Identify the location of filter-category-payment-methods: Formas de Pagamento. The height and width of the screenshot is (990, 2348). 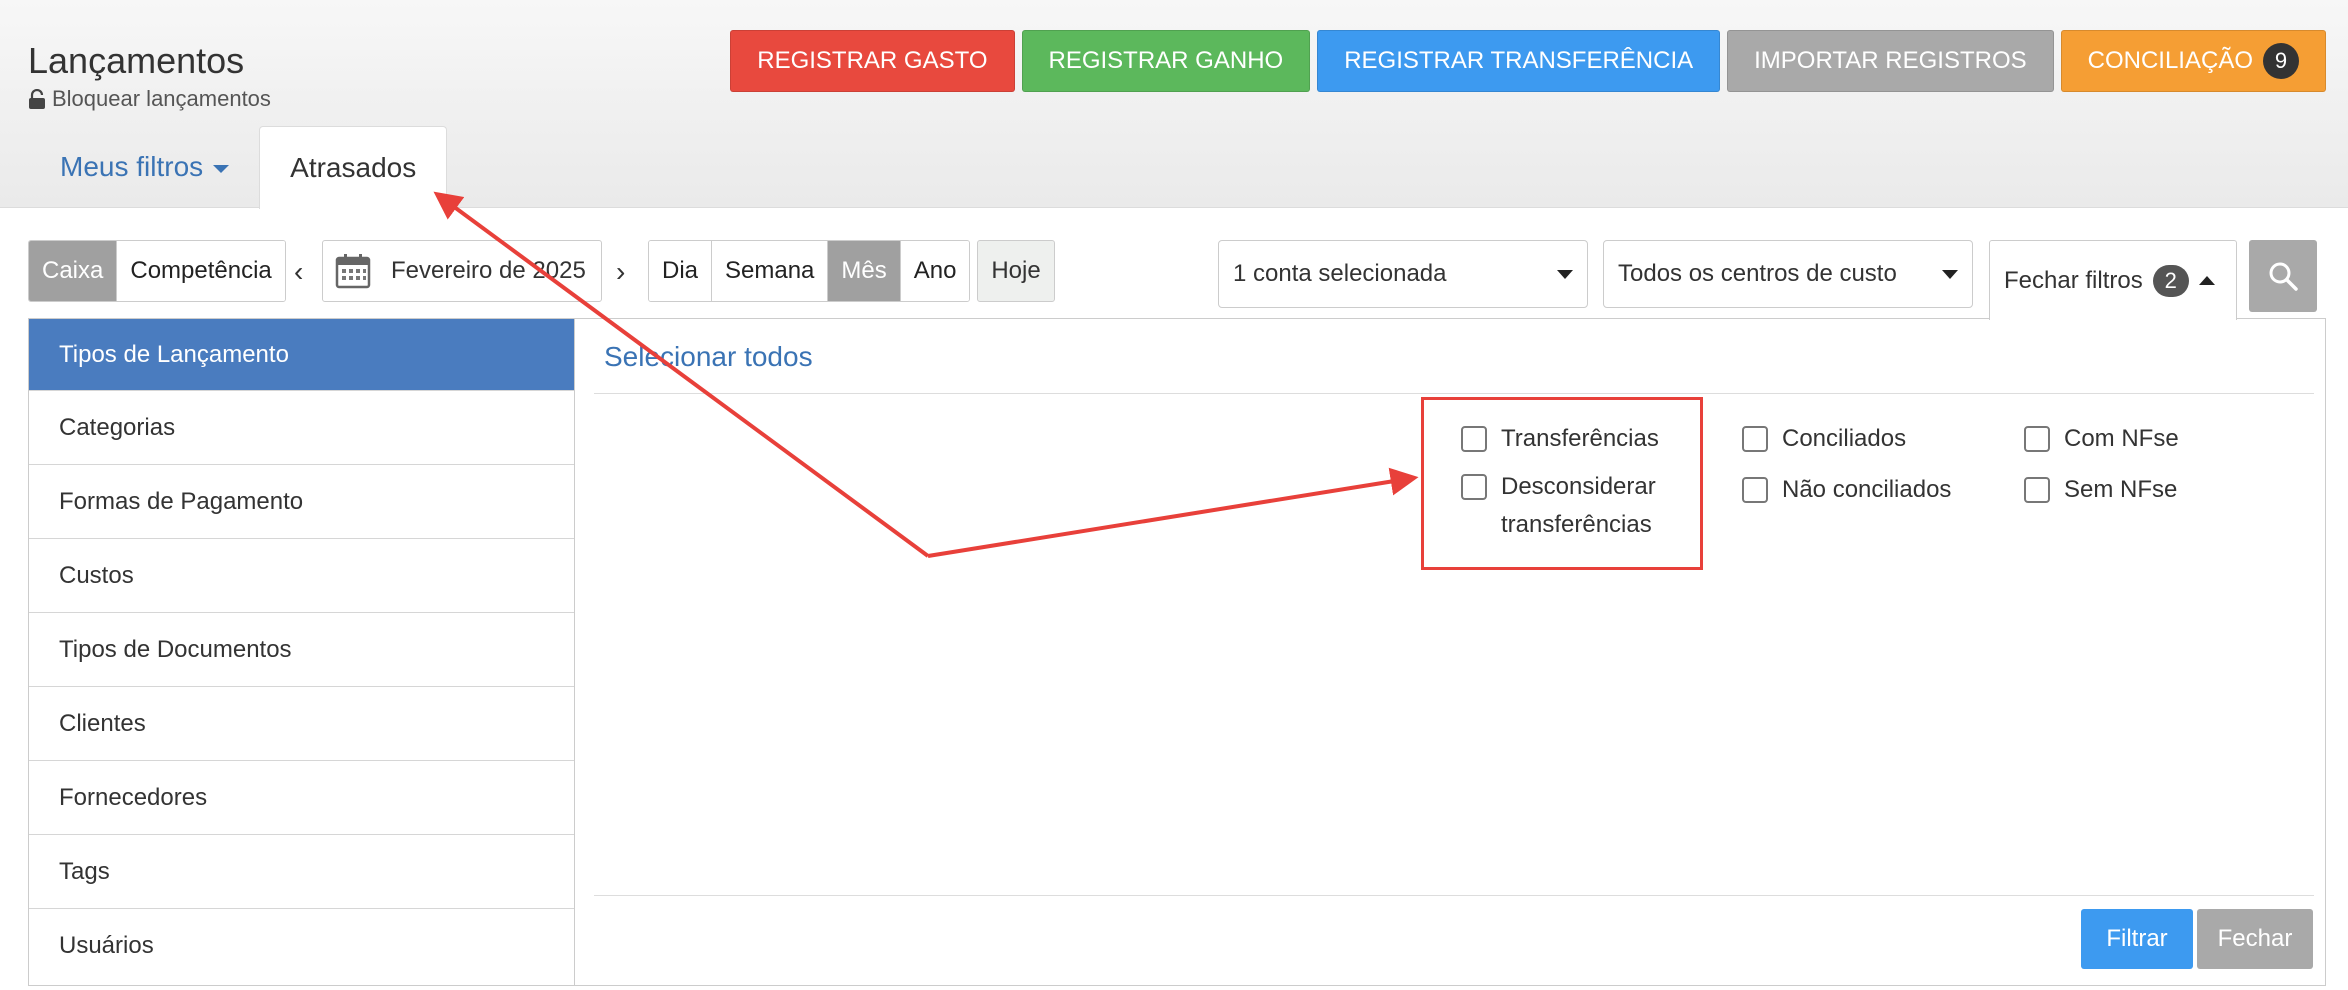
(301, 502).